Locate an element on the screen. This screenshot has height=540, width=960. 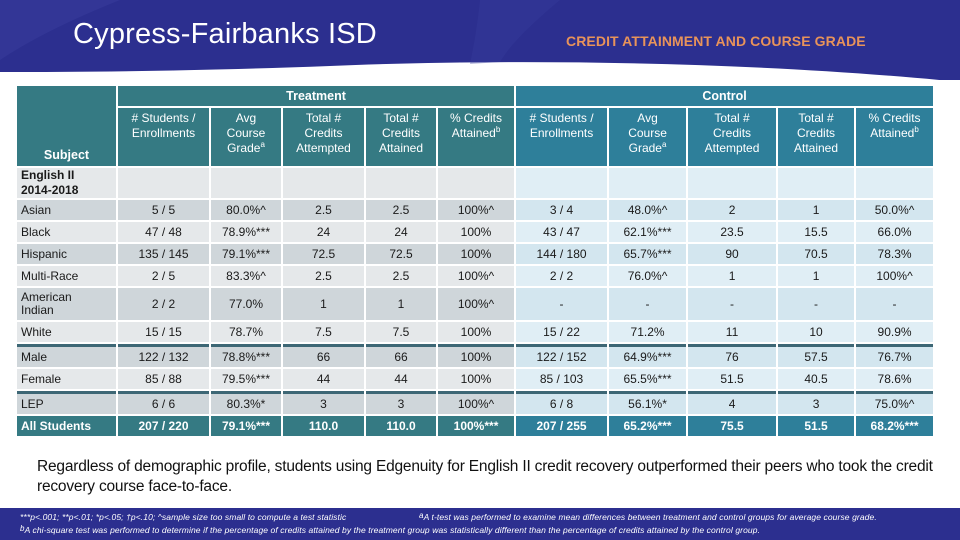
total-control-cell: 68.2%*** is located at coordinates (895, 426).